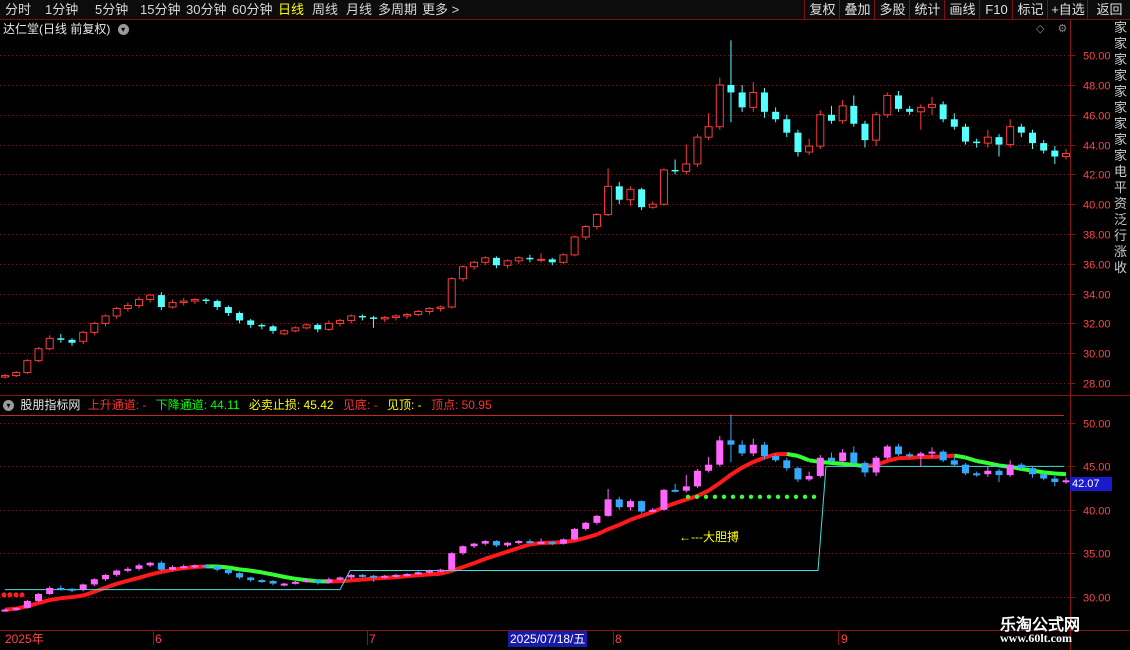 This screenshot has width=1130, height=650. Describe the element at coordinates (1097, 296) in the screenshot. I see `main-tick-label: 34.00` at that location.